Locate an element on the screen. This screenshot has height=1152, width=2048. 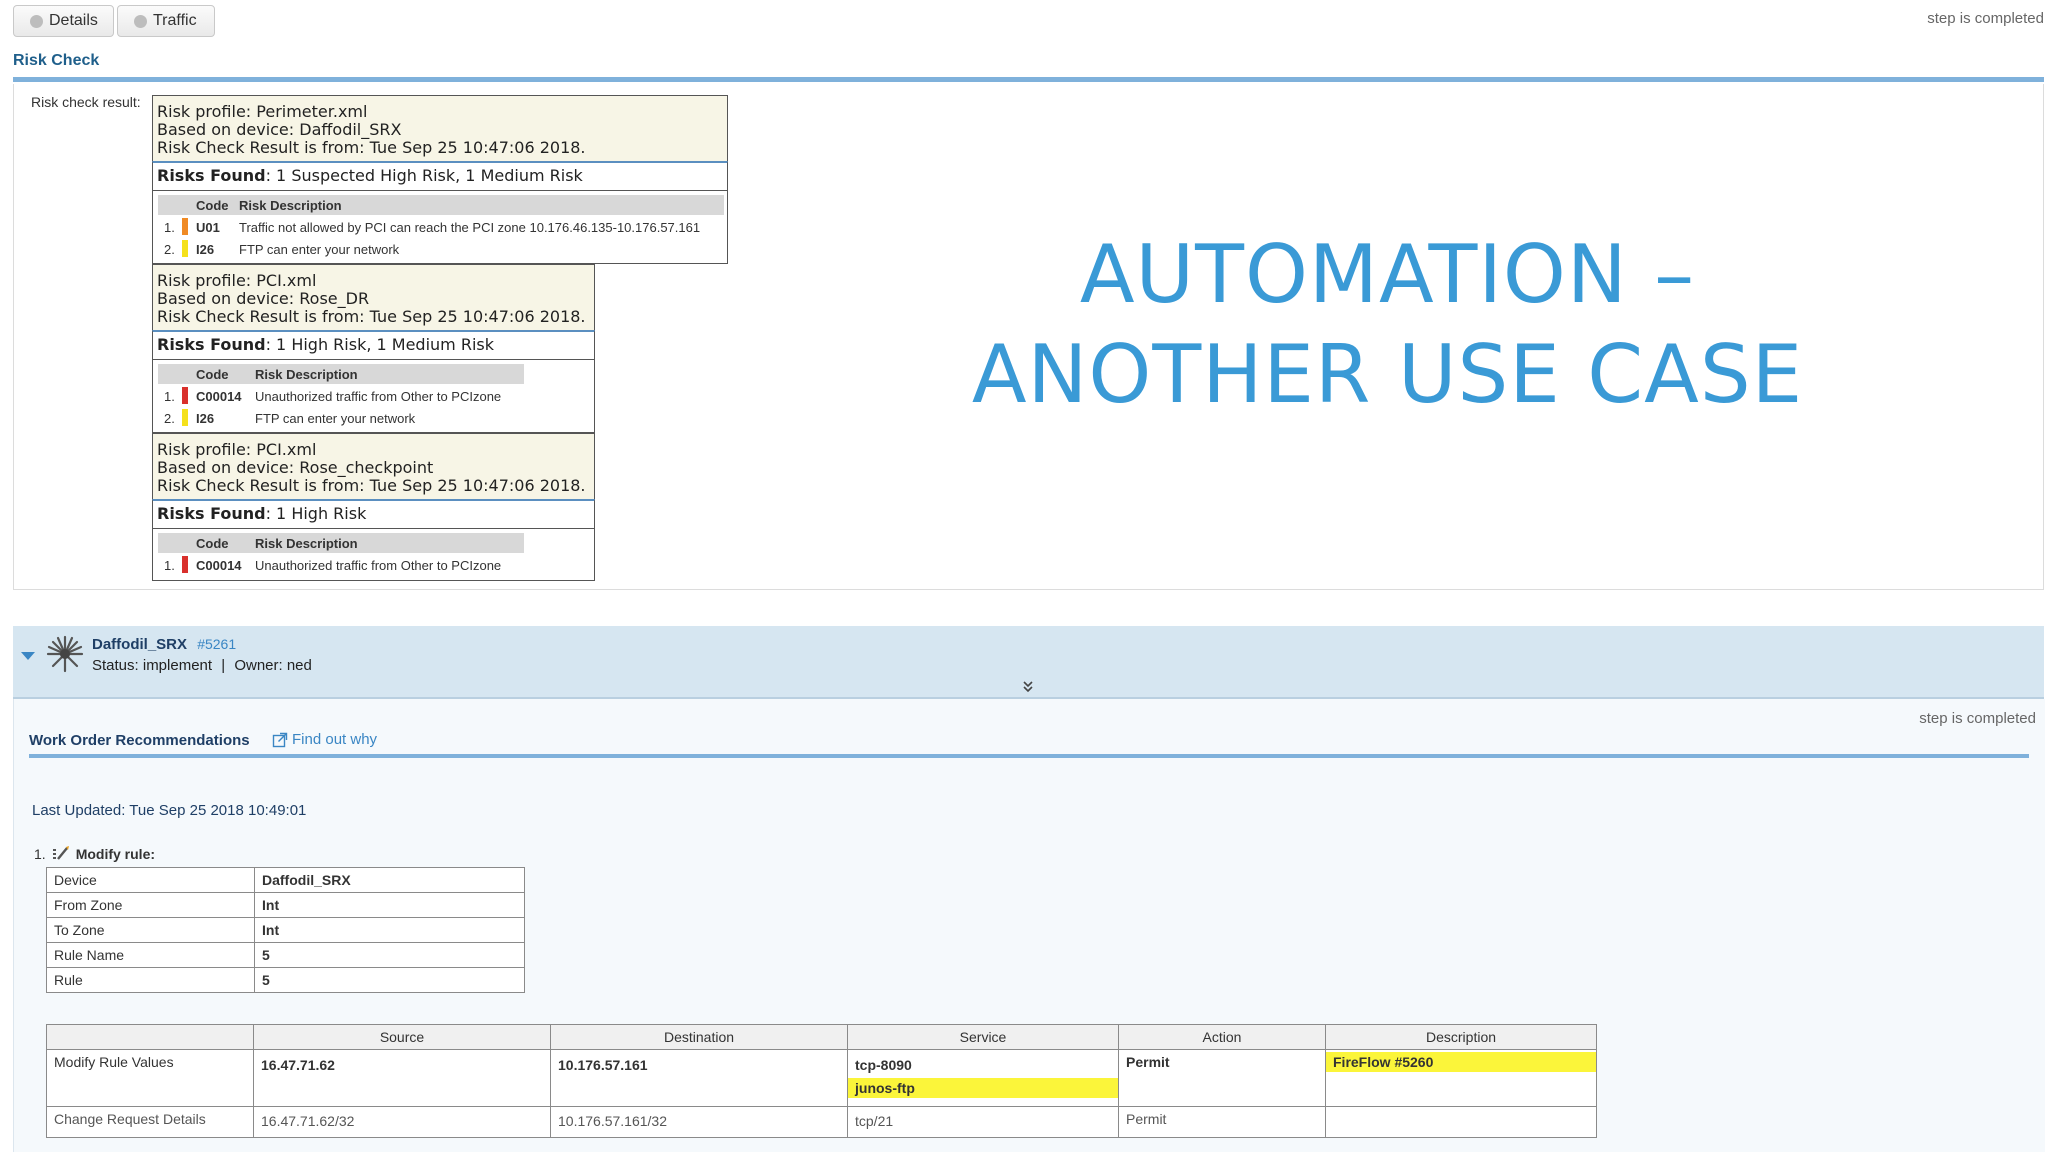
expand-chevrons-icon is located at coordinates (1028, 687).